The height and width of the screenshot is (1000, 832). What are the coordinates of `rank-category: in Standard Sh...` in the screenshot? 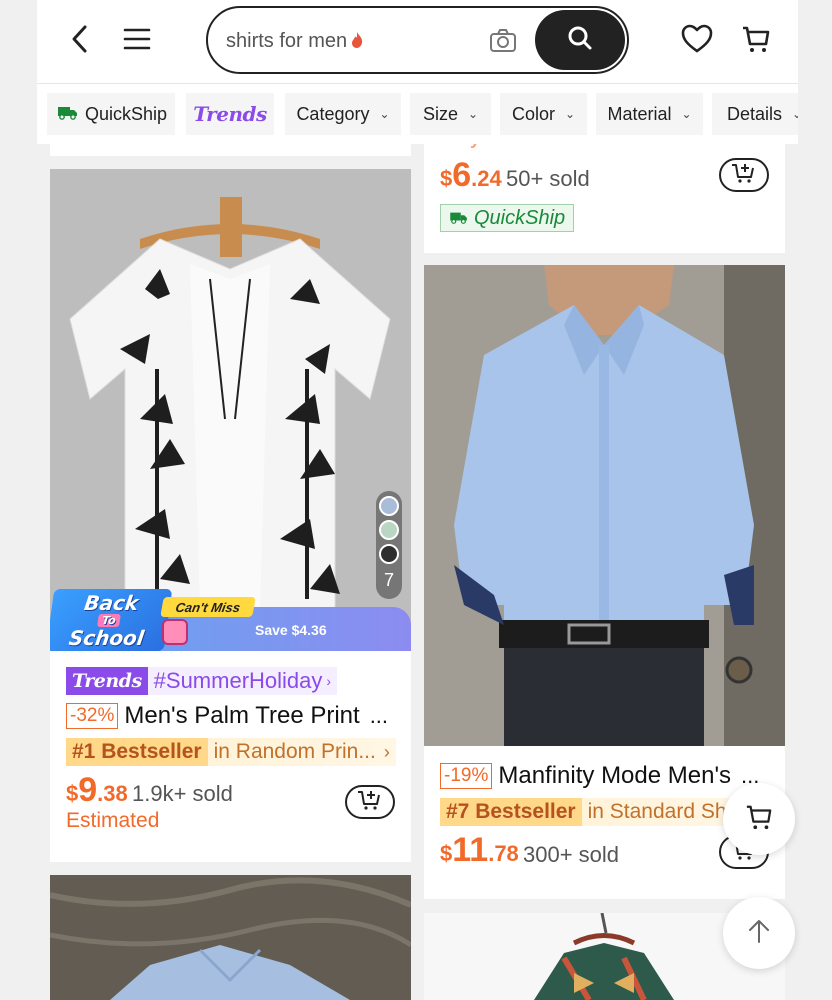 It's located at (663, 811).